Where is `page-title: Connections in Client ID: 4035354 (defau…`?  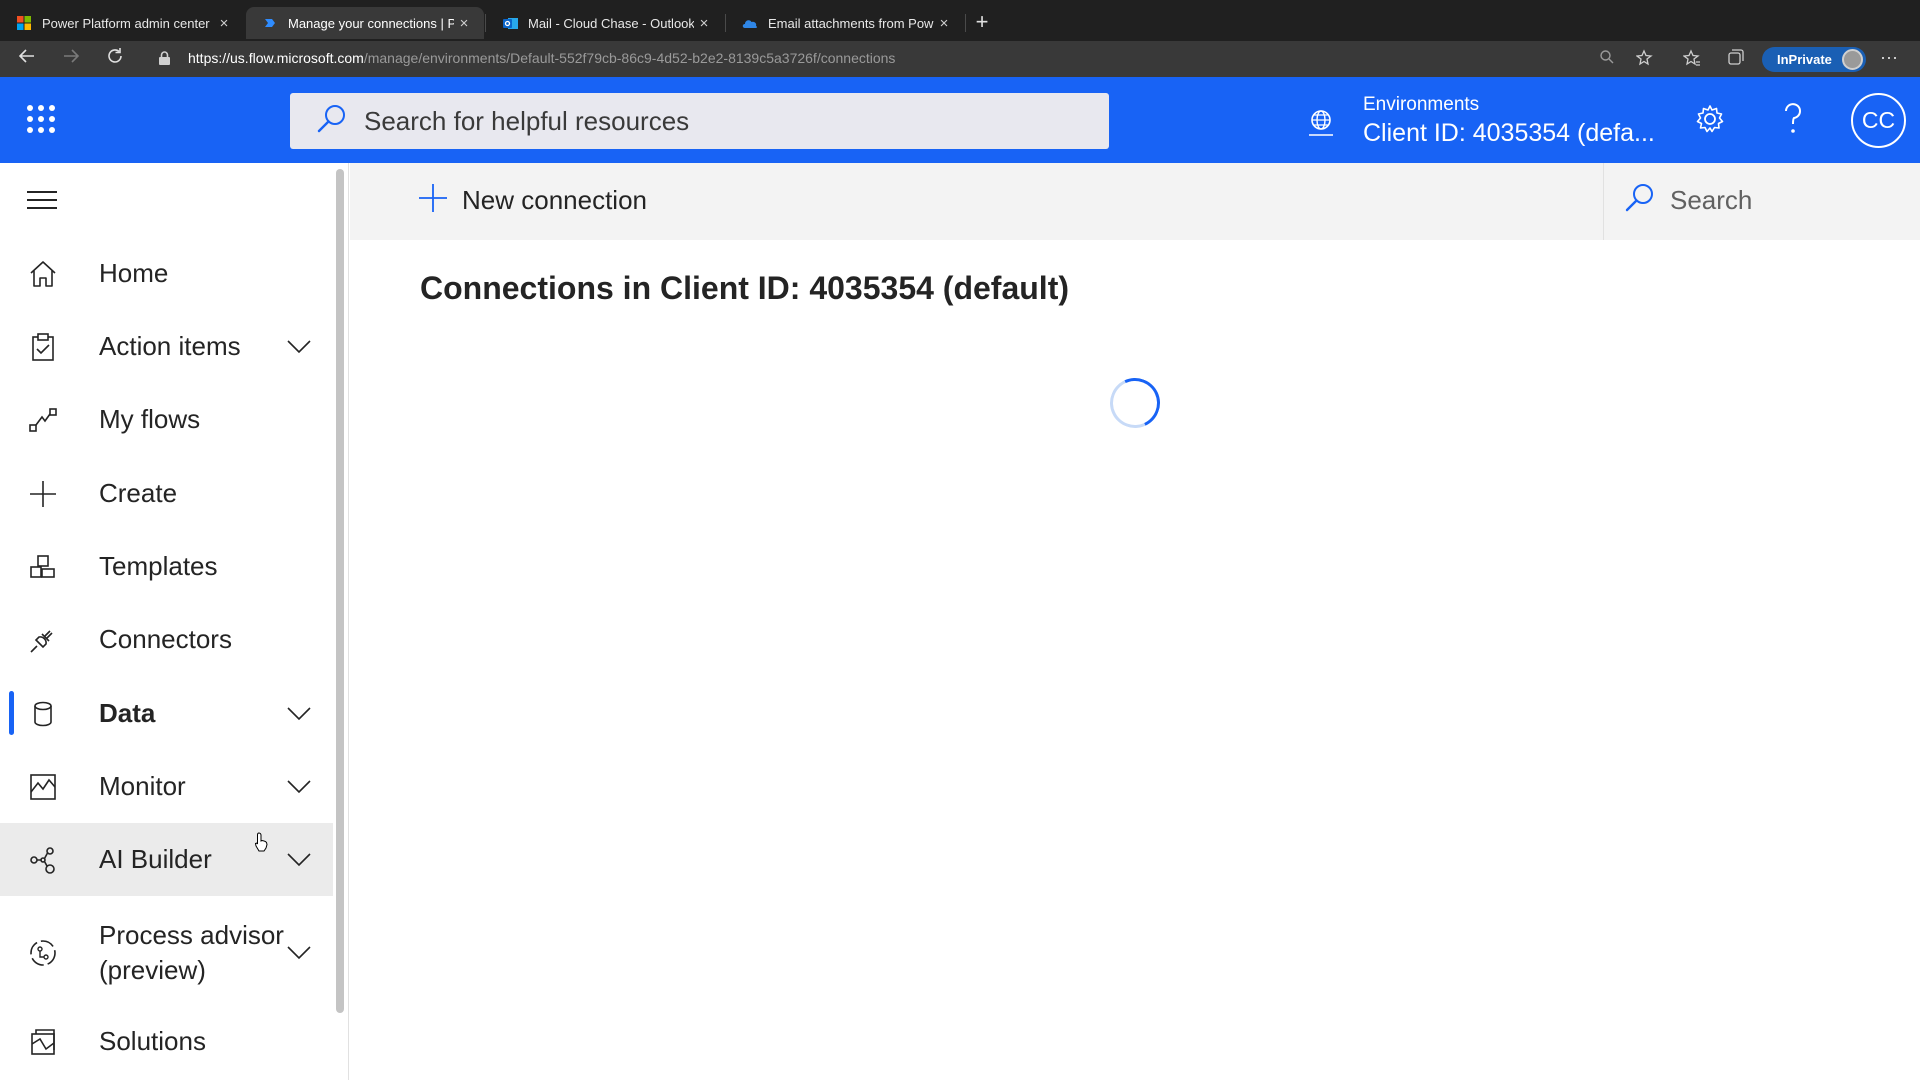
page-title: Connections in Client ID: 4035354 (defau… is located at coordinates (744, 288).